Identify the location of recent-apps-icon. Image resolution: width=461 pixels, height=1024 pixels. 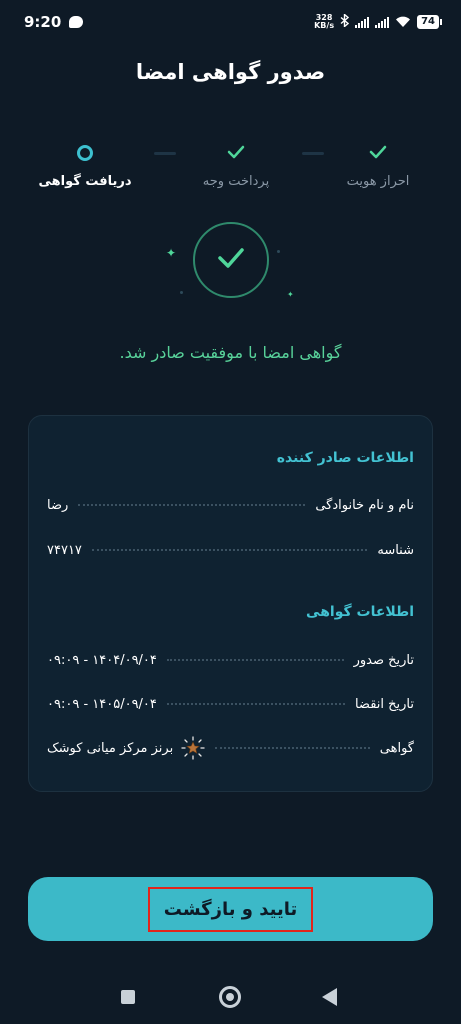
(128, 997).